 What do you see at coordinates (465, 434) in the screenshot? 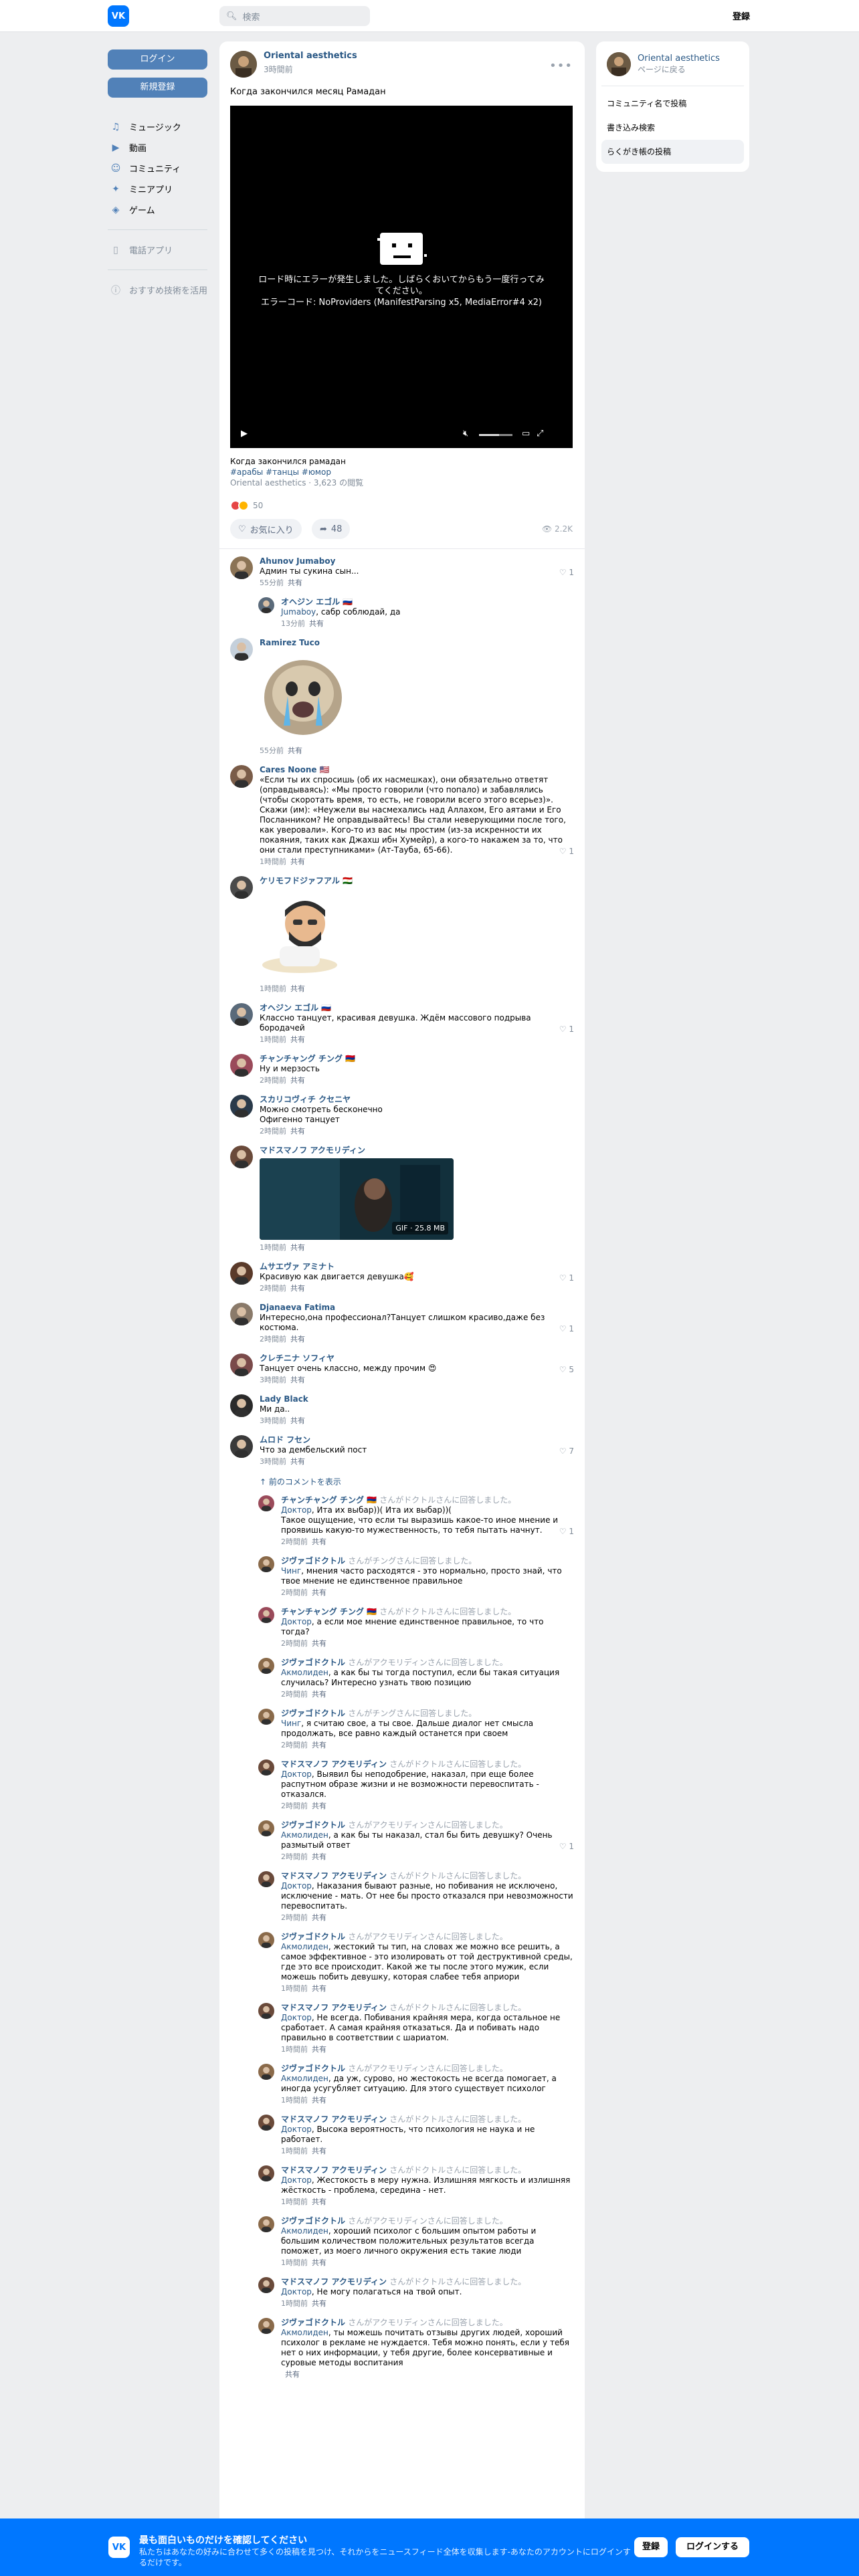
I see `mute-icon: 🔇︎` at bounding box center [465, 434].